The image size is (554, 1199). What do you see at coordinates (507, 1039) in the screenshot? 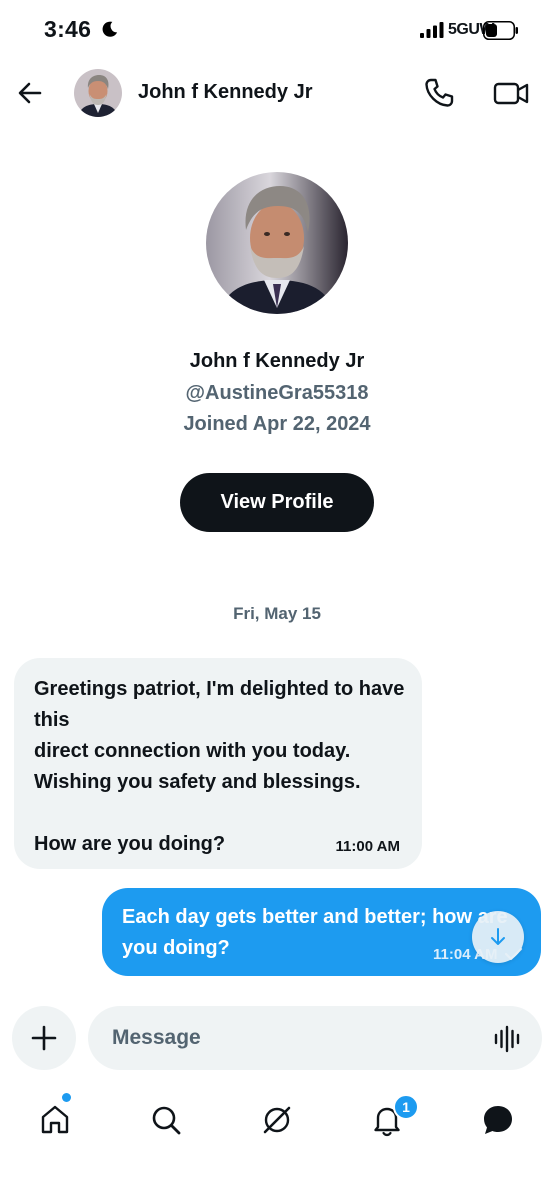
I see `voice-waveform-icon` at bounding box center [507, 1039].